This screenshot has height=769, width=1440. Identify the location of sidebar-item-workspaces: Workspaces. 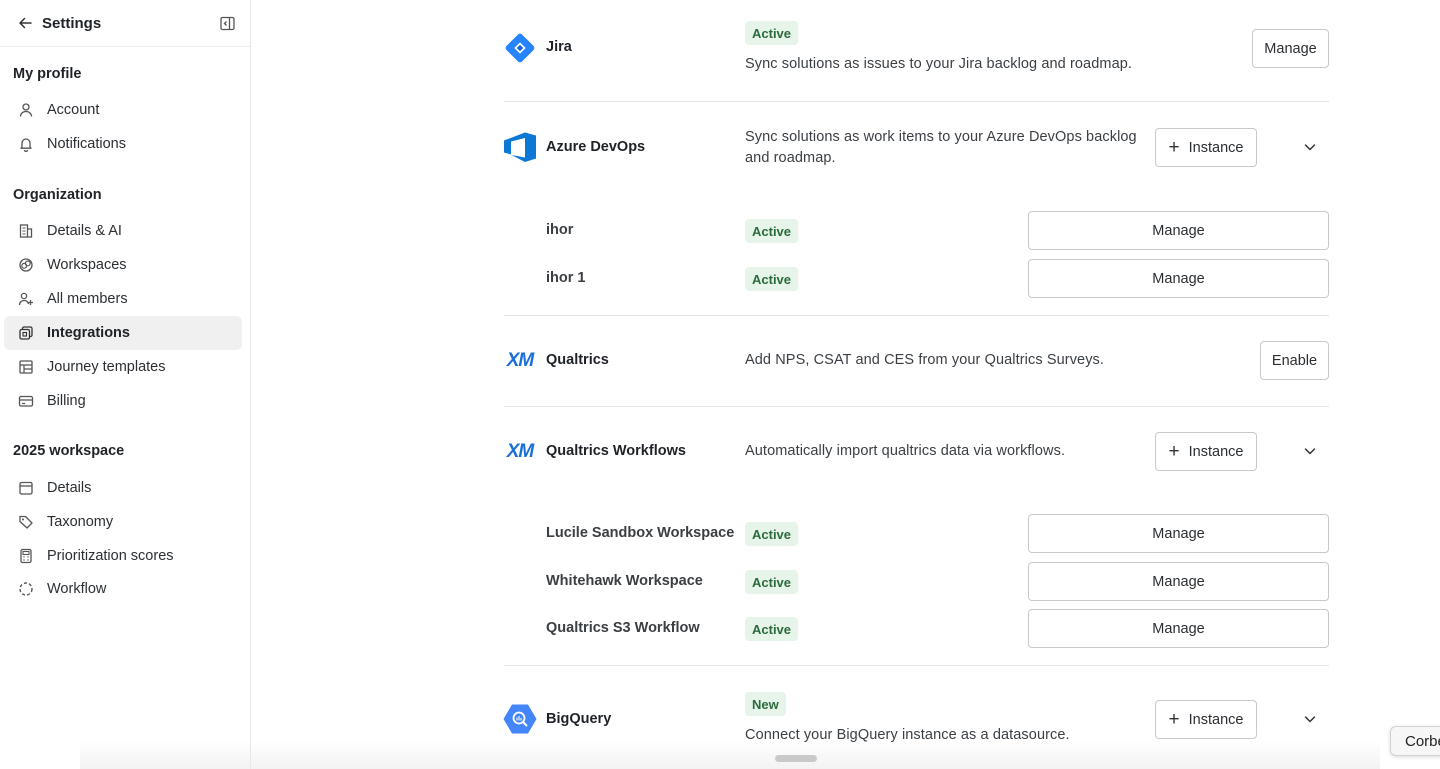
(123, 265).